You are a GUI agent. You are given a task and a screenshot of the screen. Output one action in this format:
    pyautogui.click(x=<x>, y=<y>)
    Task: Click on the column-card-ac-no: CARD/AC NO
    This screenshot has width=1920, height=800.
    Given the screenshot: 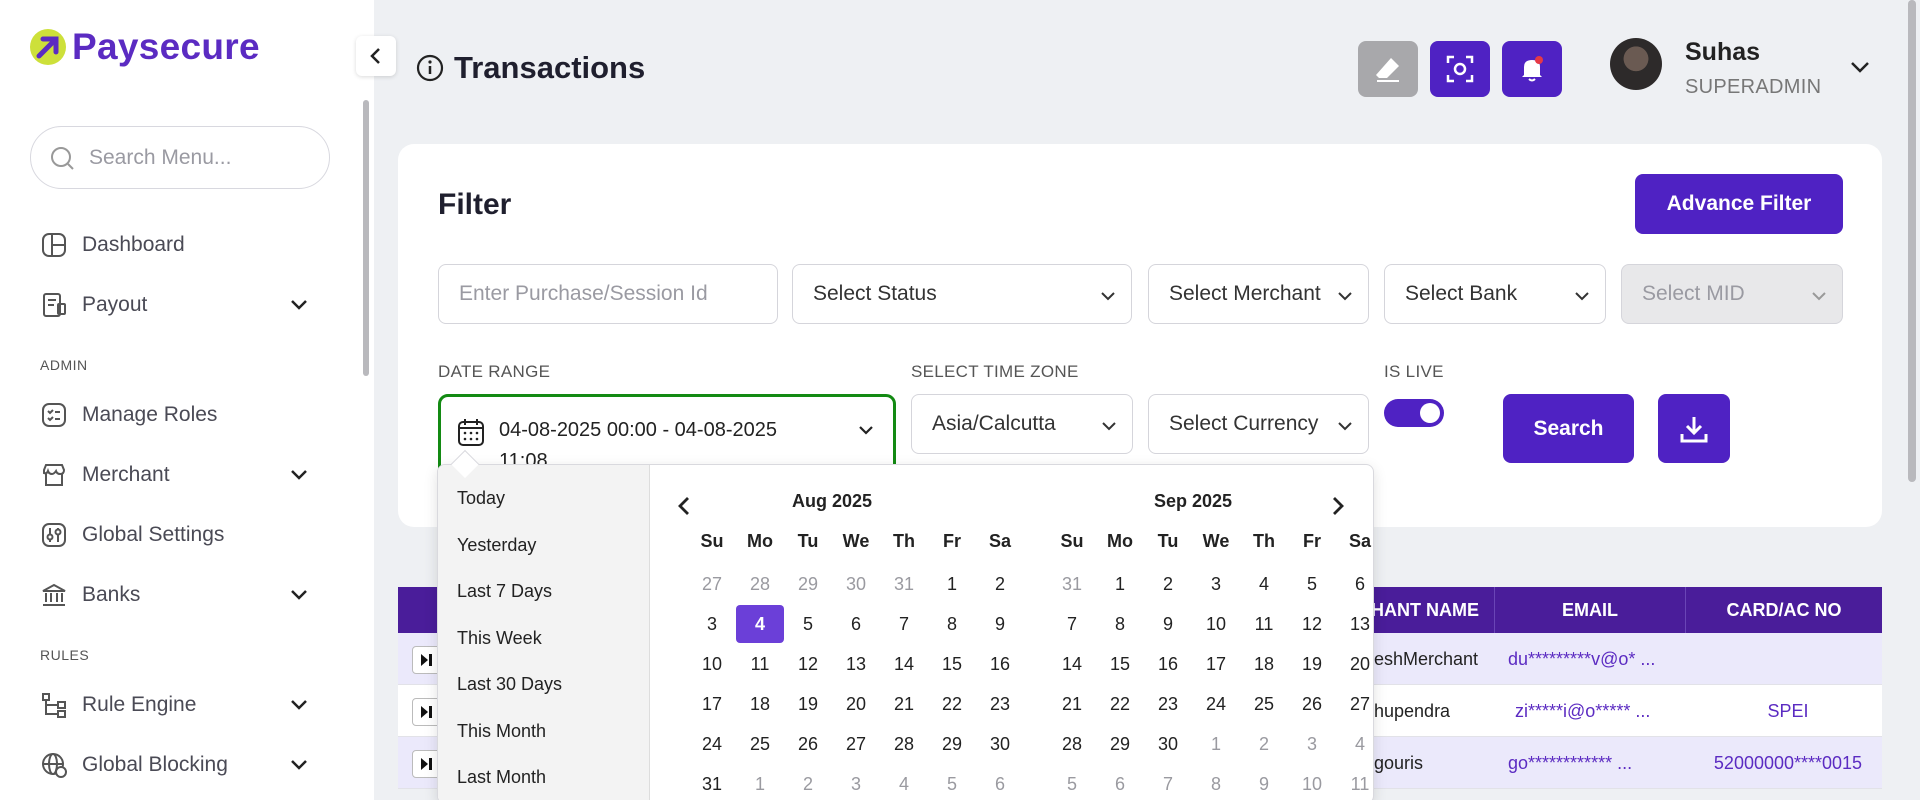 What is the action you would take?
    pyautogui.click(x=1783, y=610)
    